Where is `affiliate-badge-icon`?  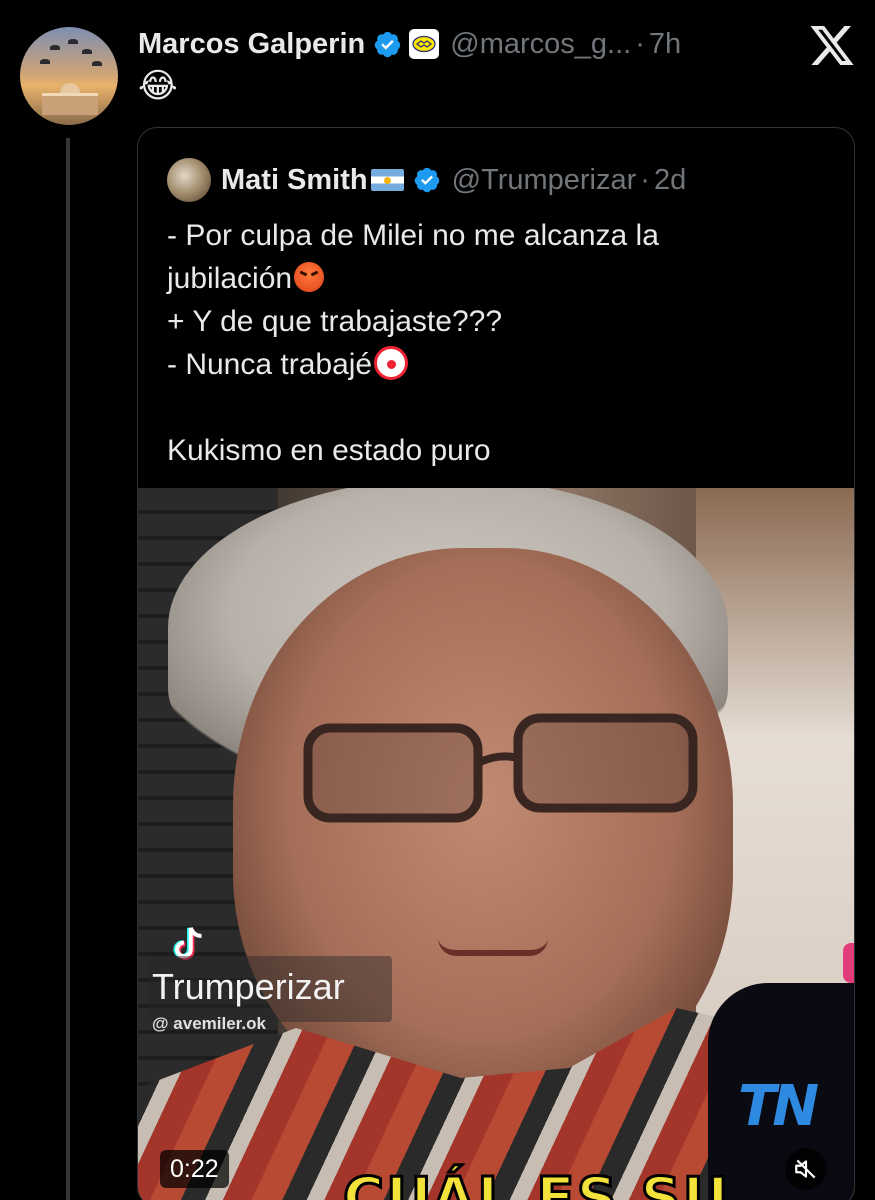 affiliate-badge-icon is located at coordinates (424, 44).